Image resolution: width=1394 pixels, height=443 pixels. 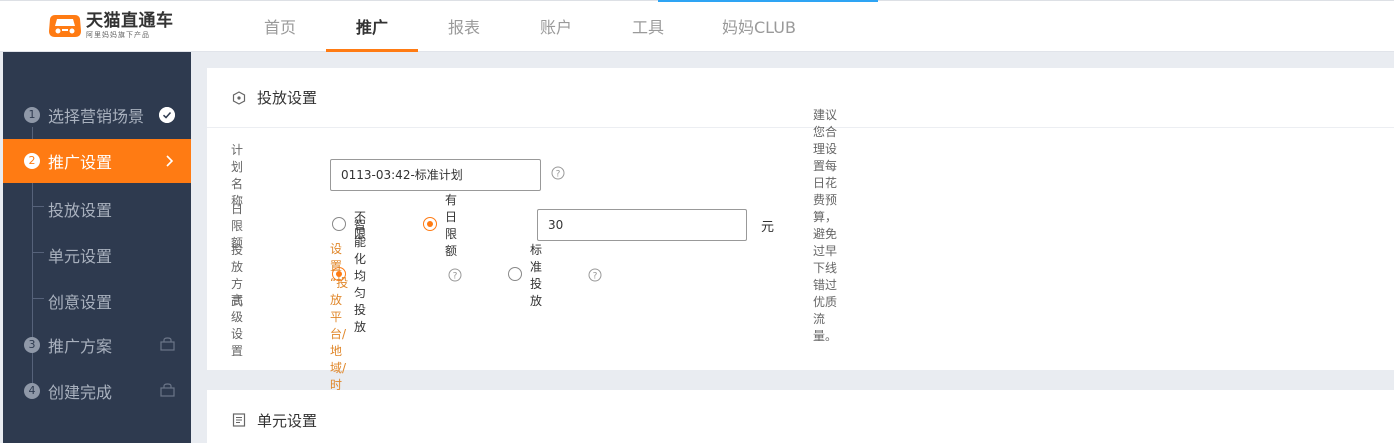 What do you see at coordinates (372, 26) in the screenshot?
I see `nav-promotion: 推广` at bounding box center [372, 26].